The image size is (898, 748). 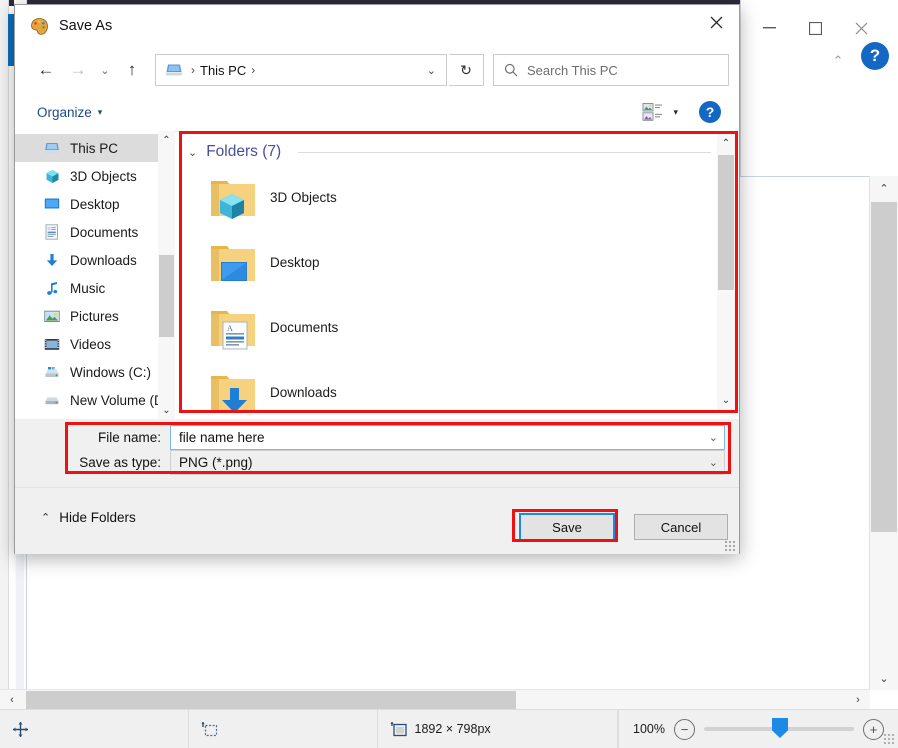 What do you see at coordinates (716, 22) in the screenshot?
I see `dialog-close-icon` at bounding box center [716, 22].